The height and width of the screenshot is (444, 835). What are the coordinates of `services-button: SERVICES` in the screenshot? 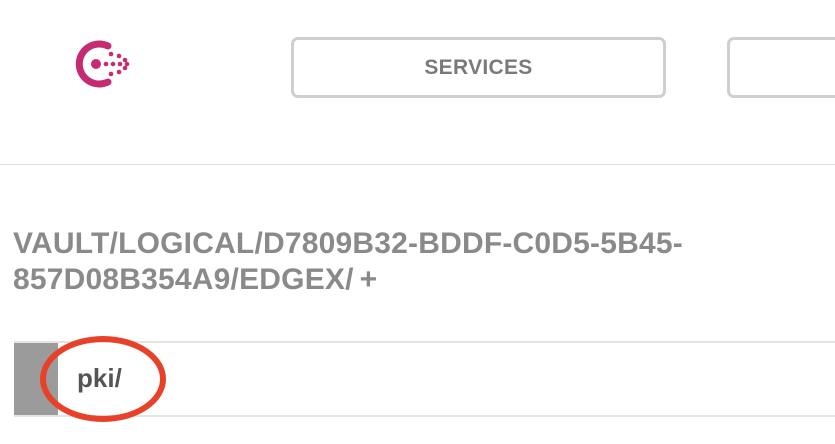 It's located at (478, 67).